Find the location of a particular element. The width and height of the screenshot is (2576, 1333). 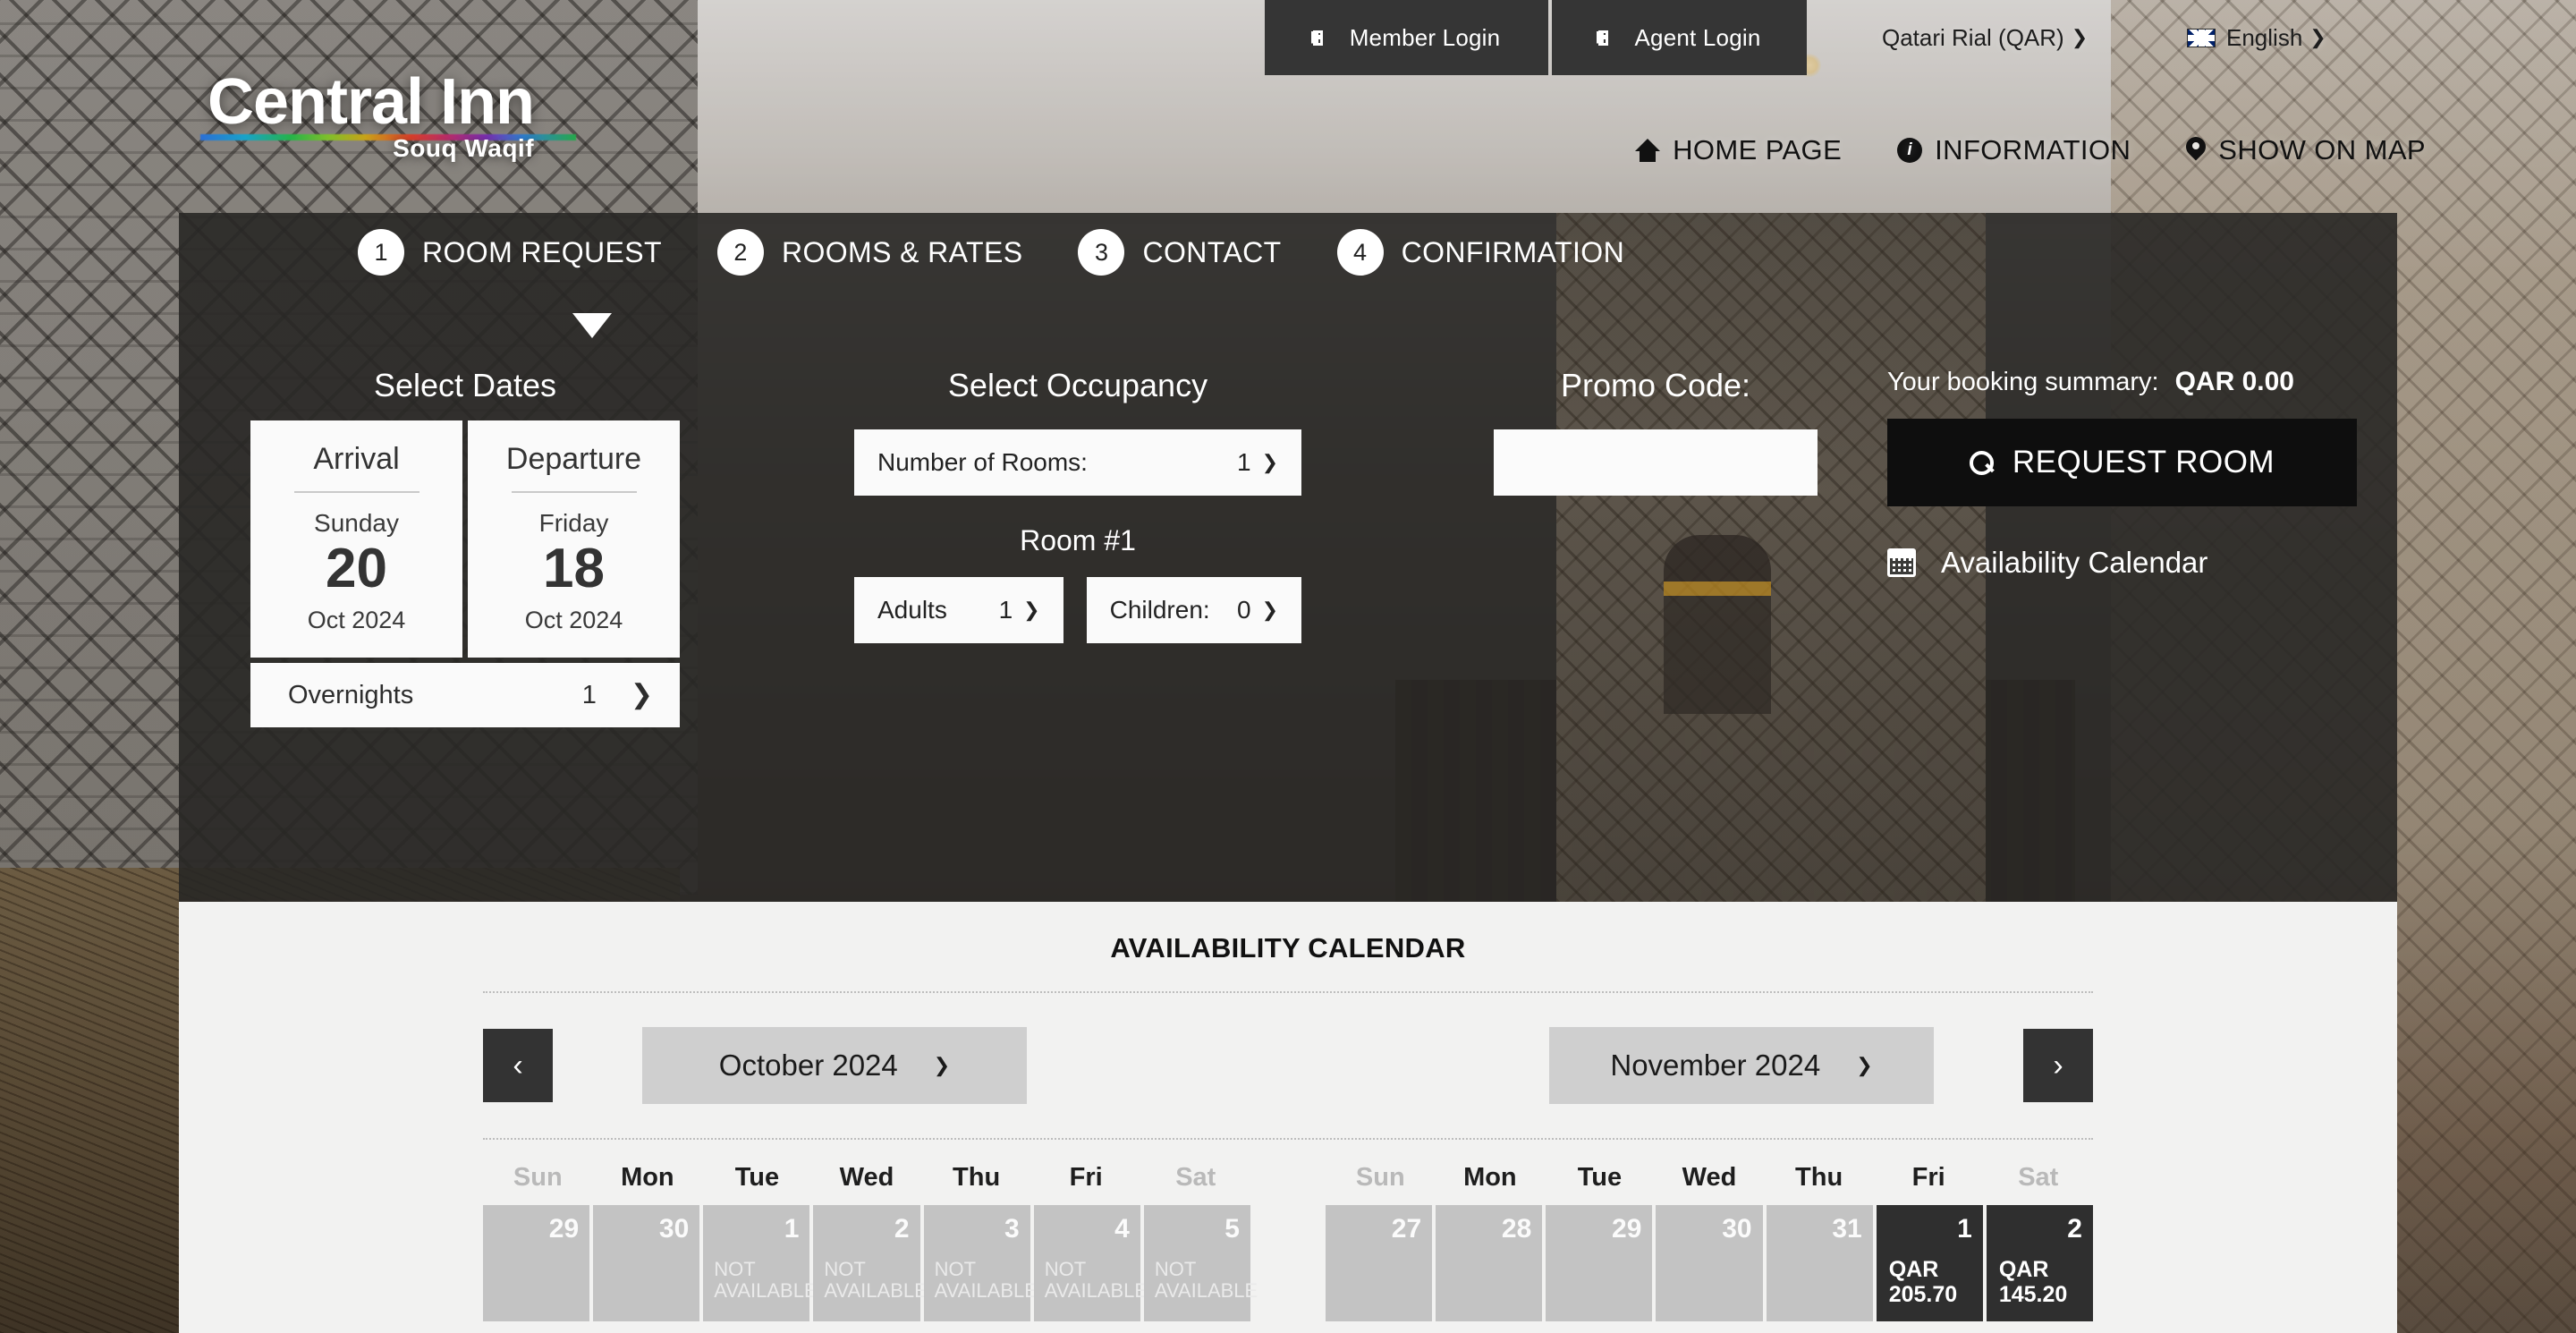

arrival-title: Arrival is located at coordinates (356, 459).